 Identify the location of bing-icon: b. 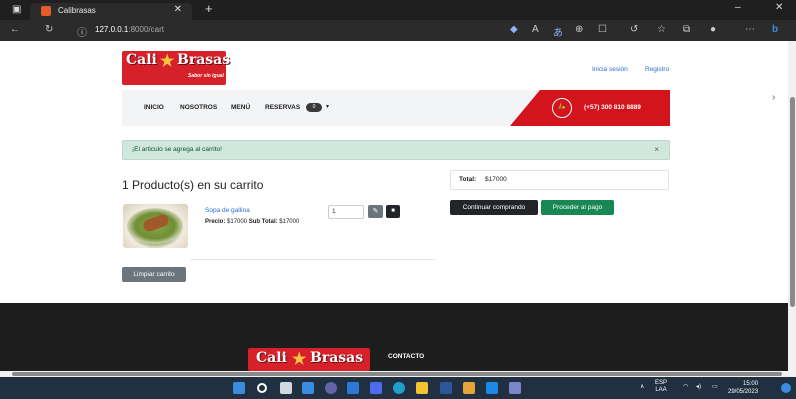
(775, 29).